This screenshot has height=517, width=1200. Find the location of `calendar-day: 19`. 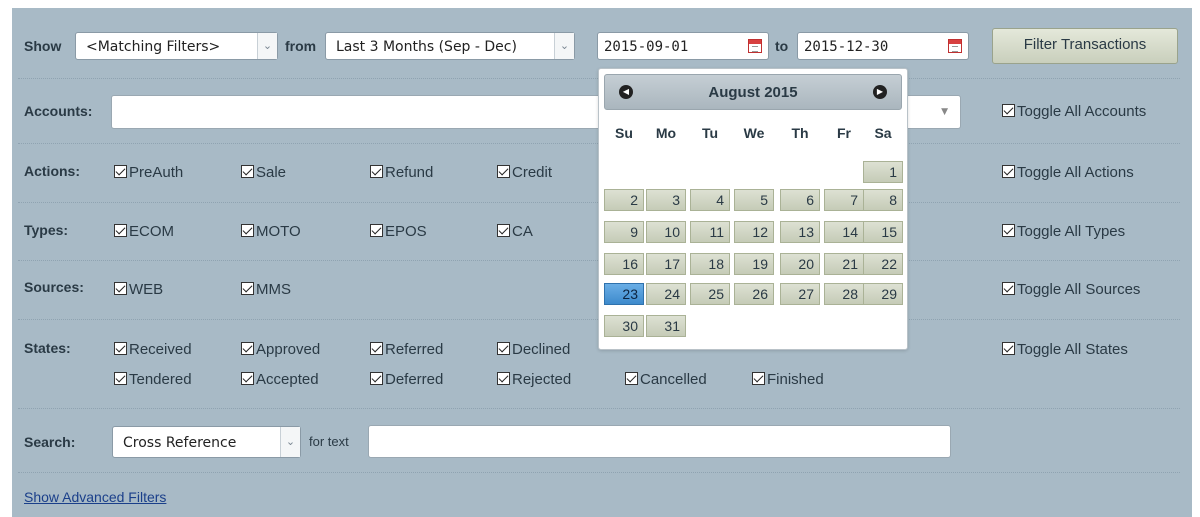

calendar-day: 19 is located at coordinates (754, 264).